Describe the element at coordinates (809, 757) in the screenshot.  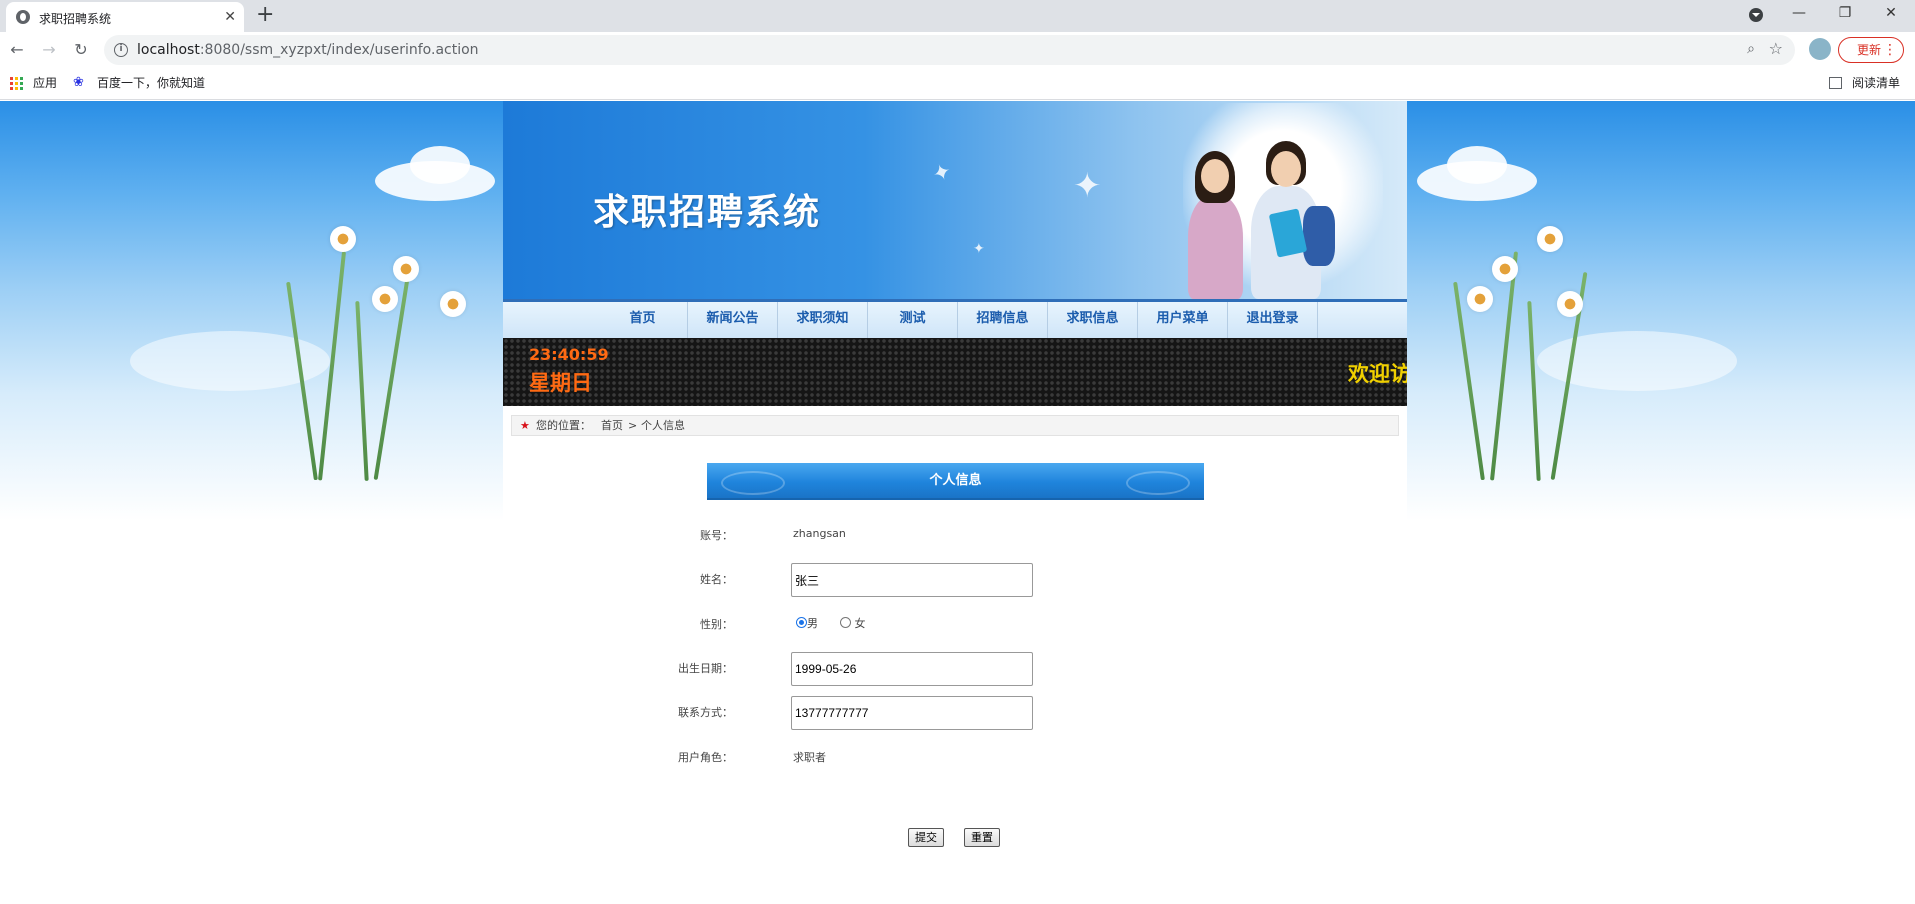
I see `role-value: 求职者` at that location.